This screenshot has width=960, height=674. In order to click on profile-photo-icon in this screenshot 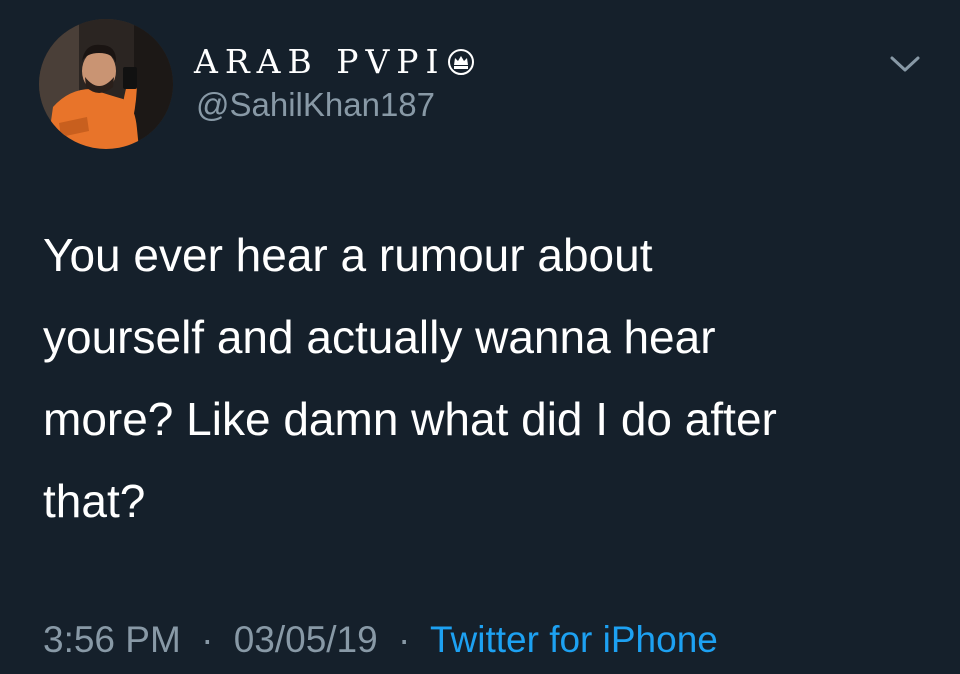, I will do `click(106, 84)`.